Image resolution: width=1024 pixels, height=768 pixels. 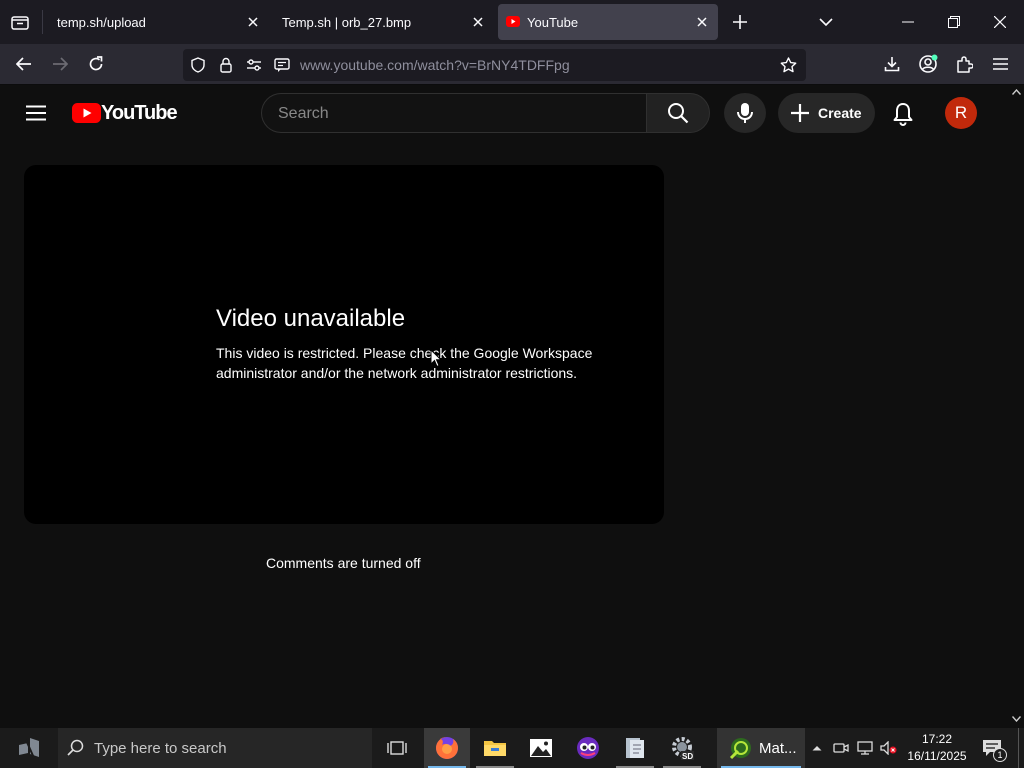 What do you see at coordinates (892, 64) in the screenshot?
I see `downloads-icon` at bounding box center [892, 64].